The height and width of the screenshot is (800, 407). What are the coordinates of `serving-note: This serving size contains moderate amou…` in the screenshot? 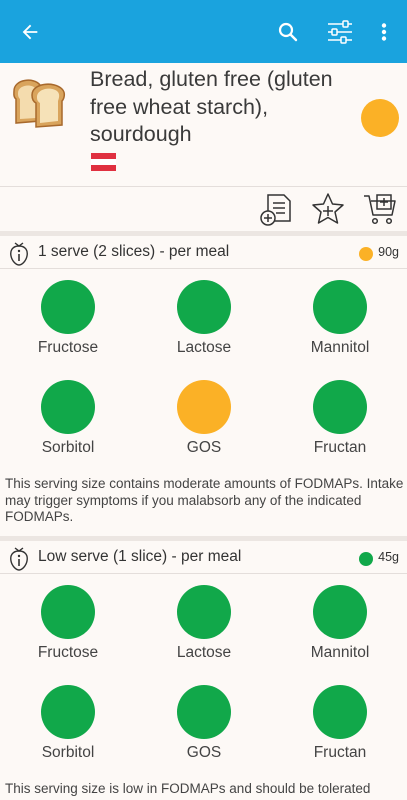 It's located at (204, 500).